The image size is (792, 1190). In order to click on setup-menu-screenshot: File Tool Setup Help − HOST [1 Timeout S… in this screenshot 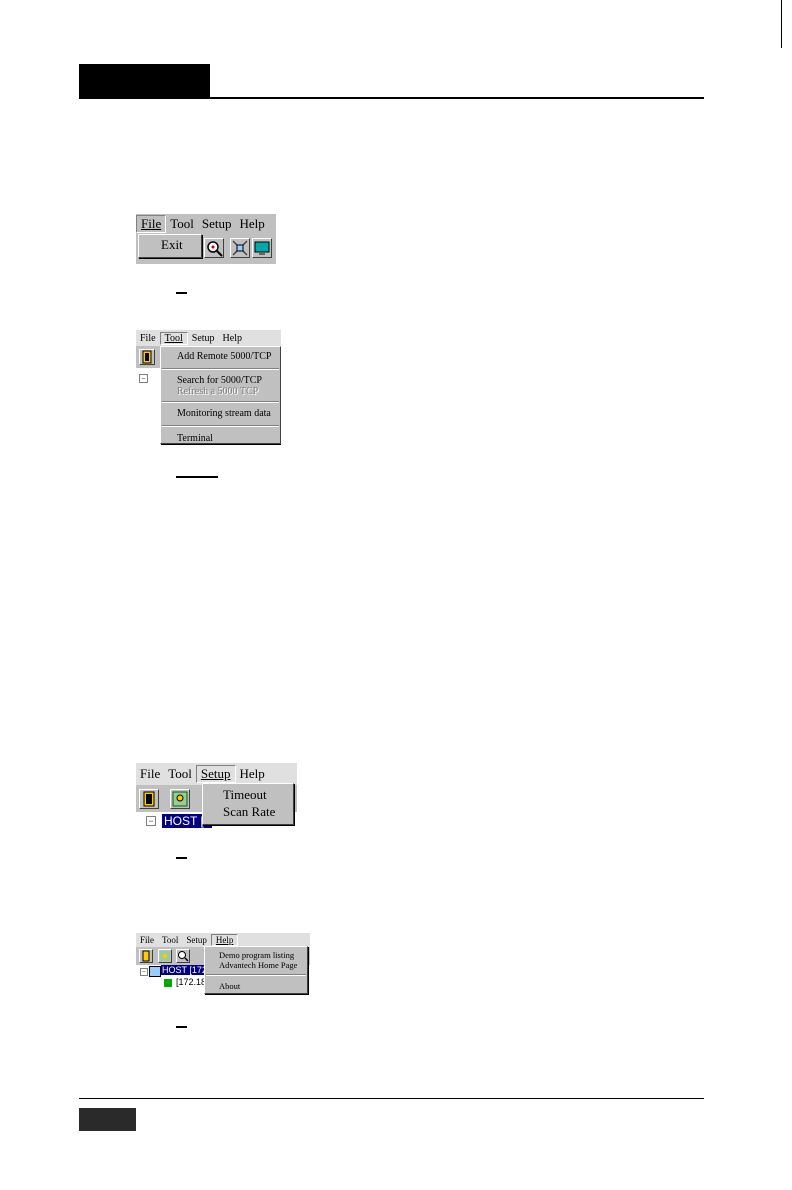, I will do `click(216, 796)`.